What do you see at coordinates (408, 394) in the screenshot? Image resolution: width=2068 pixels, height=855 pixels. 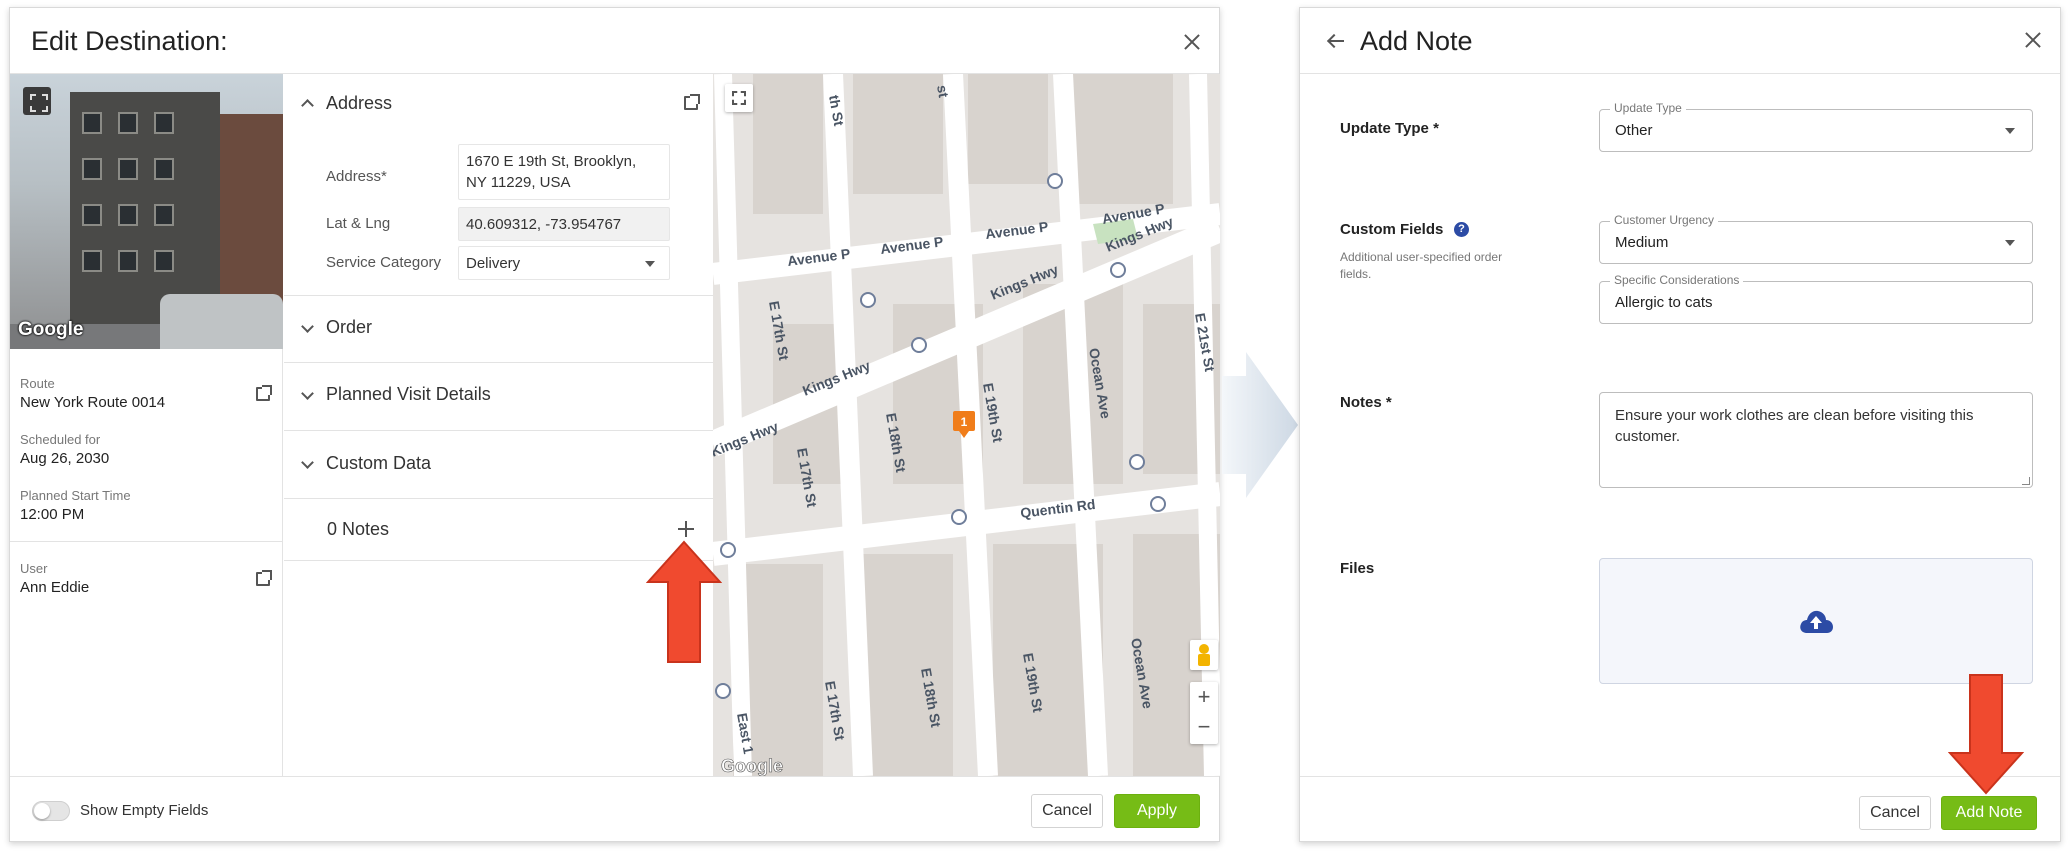 I see `planned-visit-section-title: Planned Visit Details` at bounding box center [408, 394].